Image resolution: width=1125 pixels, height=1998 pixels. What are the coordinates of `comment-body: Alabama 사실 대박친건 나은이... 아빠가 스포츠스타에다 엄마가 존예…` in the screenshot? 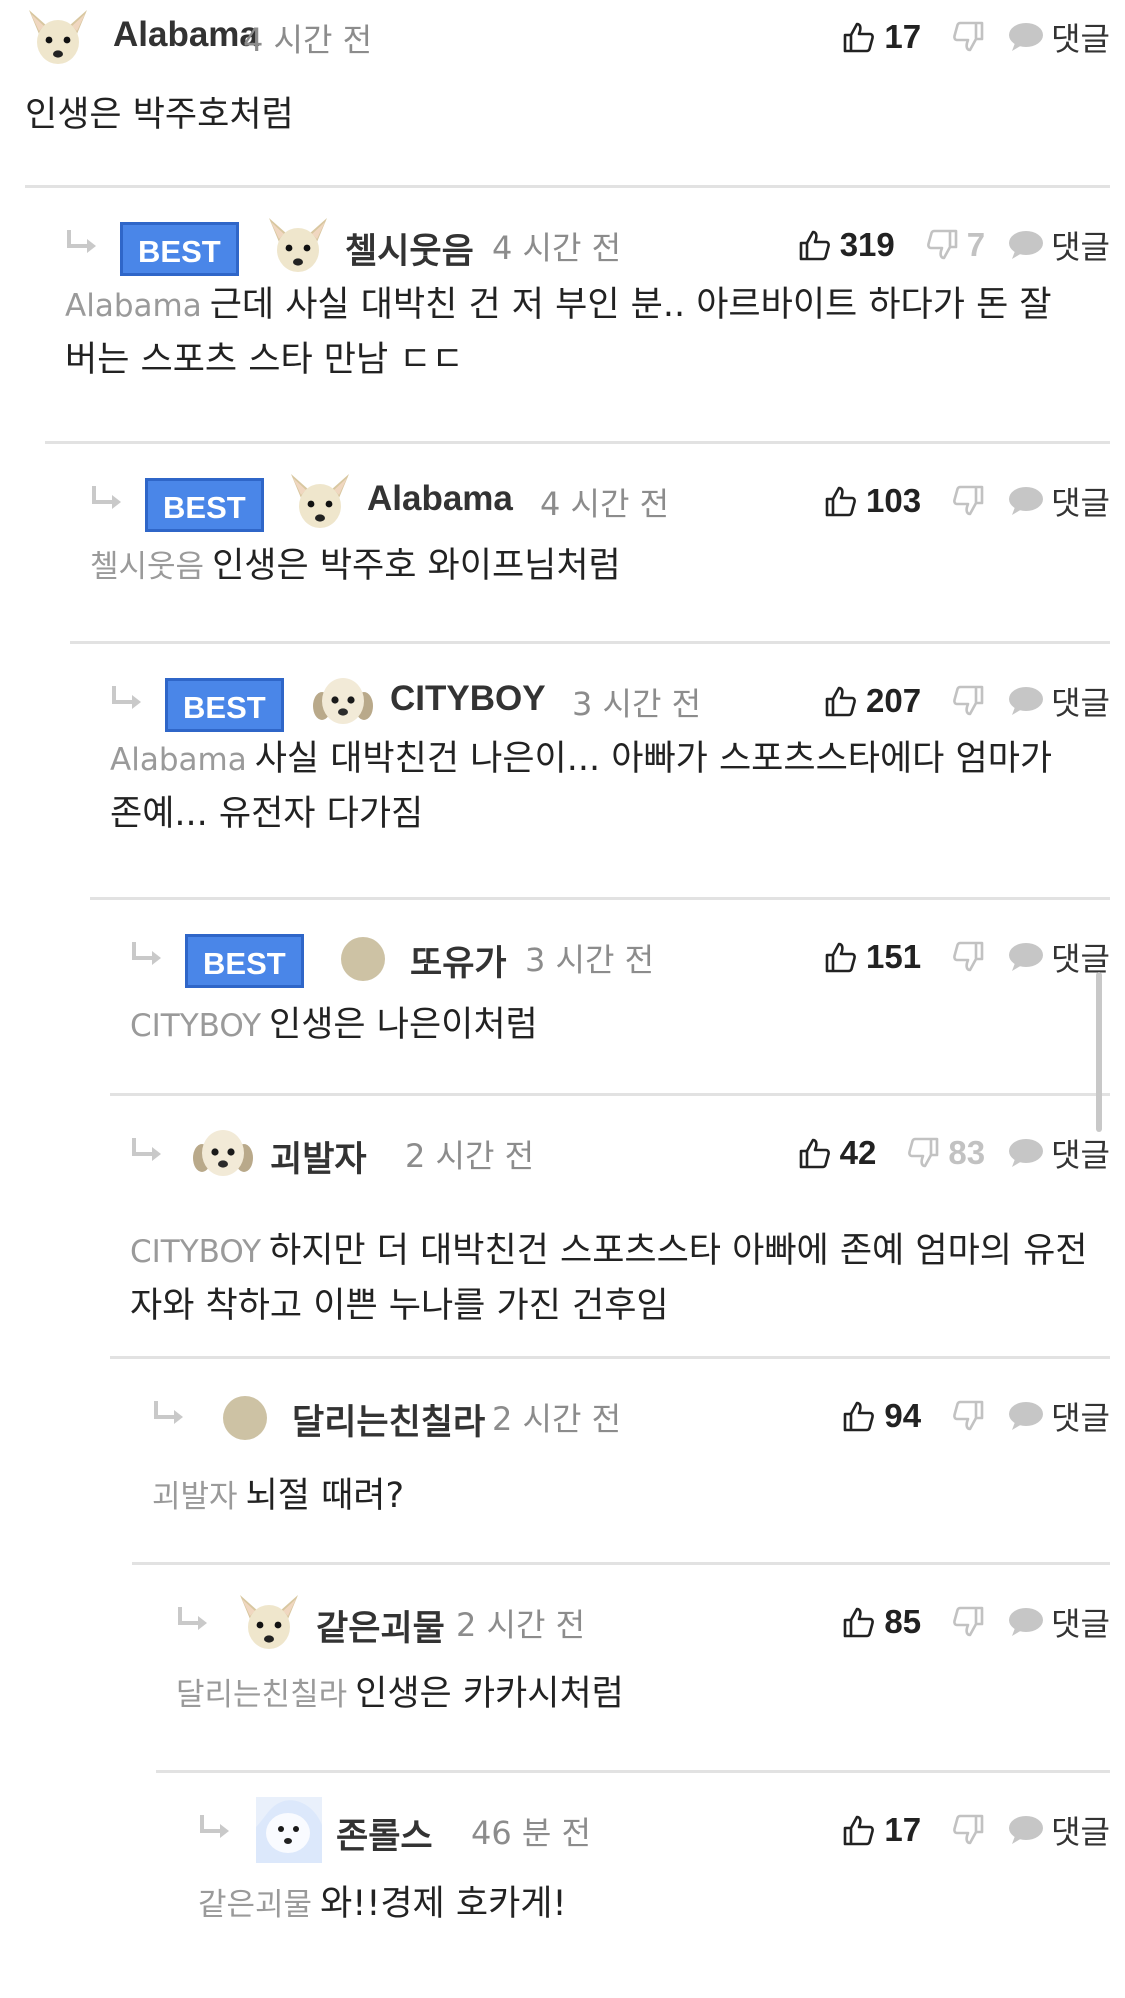 It's located at (600, 786).